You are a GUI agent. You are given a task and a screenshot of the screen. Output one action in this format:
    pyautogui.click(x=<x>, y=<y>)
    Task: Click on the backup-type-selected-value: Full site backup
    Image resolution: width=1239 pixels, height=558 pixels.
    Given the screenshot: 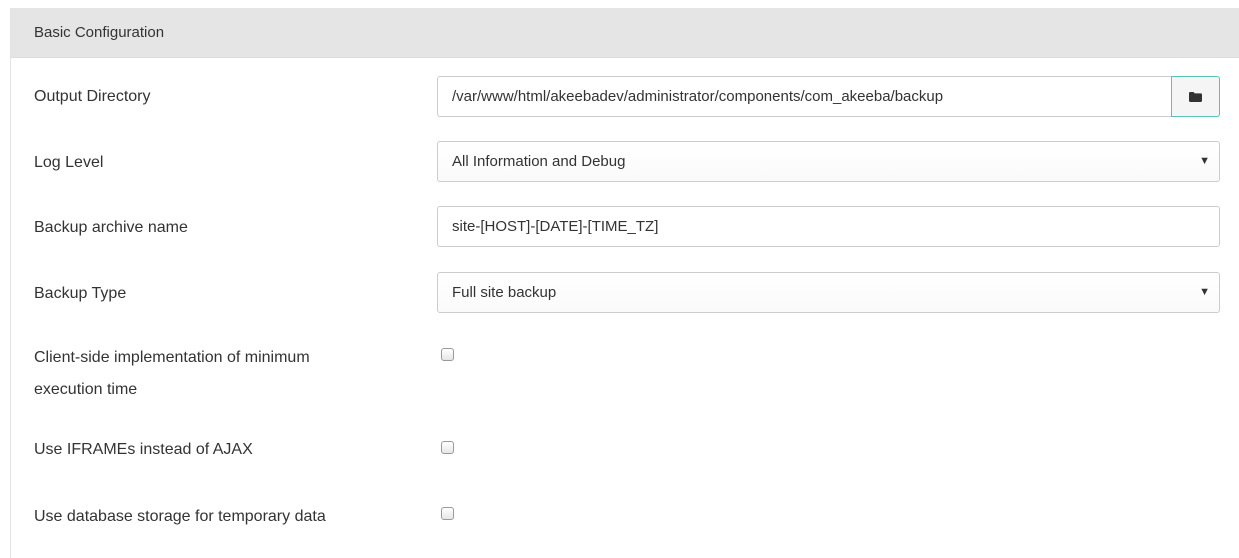 What is the action you would take?
    pyautogui.click(x=504, y=292)
    